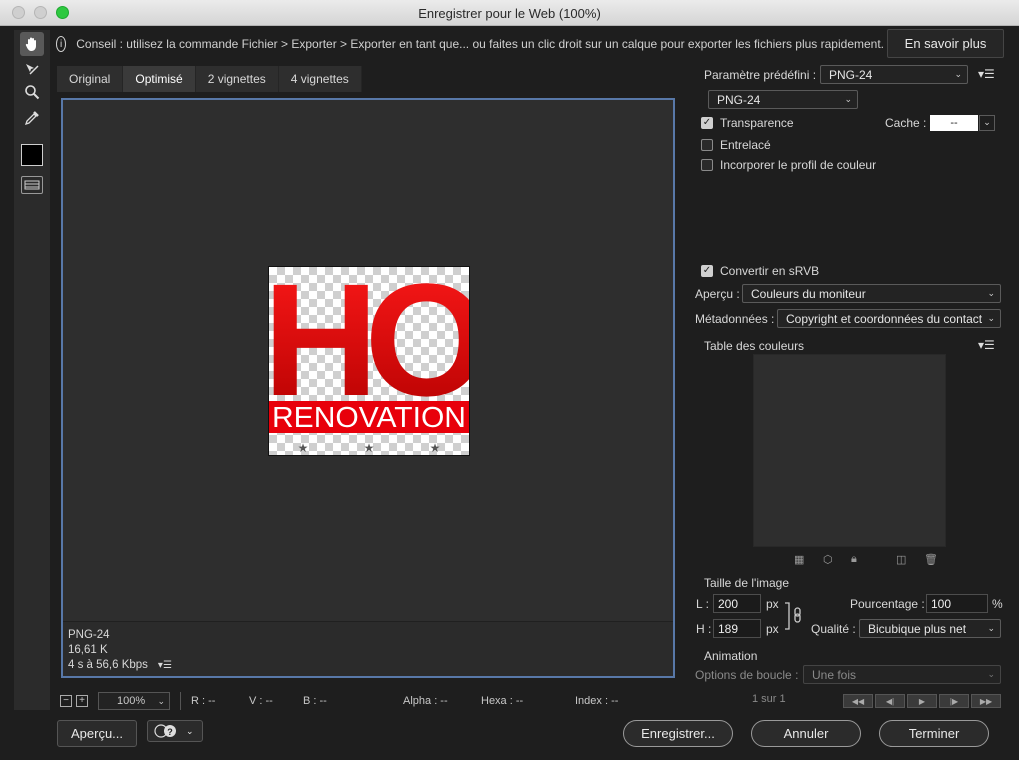  Describe the element at coordinates (954, 123) in the screenshot. I see `matte-color-swatch: --` at that location.